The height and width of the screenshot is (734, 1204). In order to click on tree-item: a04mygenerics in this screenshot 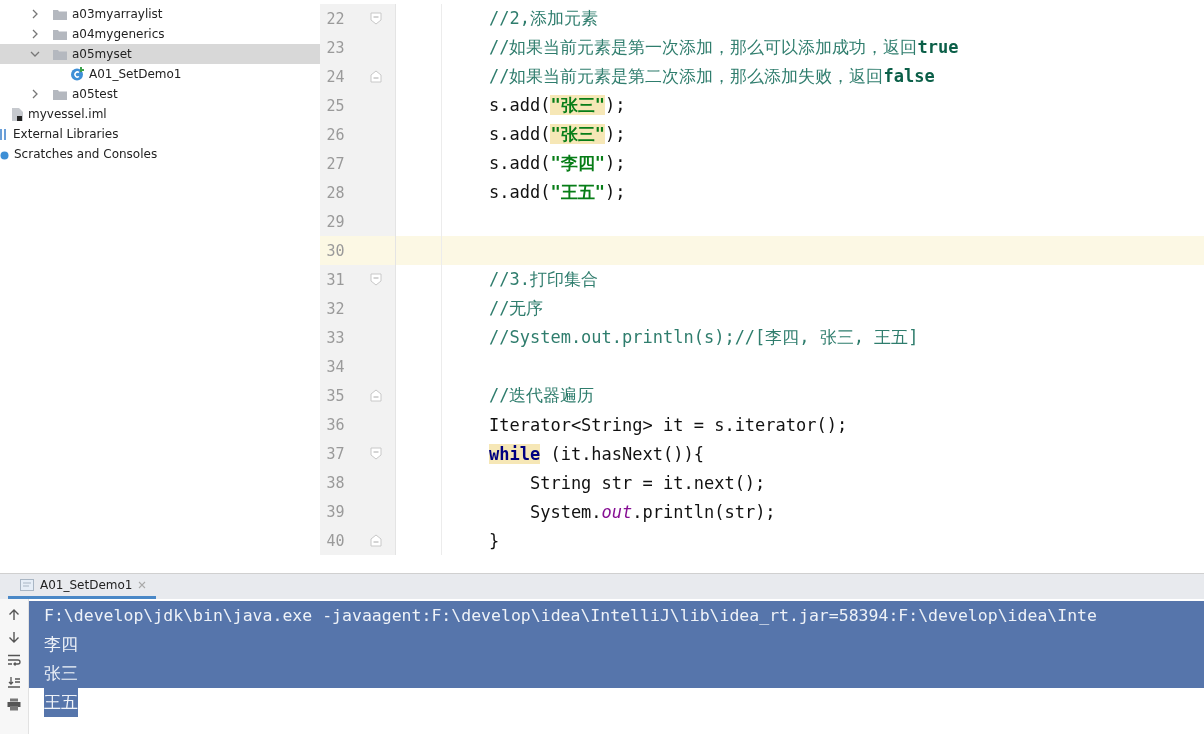, I will do `click(160, 34)`.